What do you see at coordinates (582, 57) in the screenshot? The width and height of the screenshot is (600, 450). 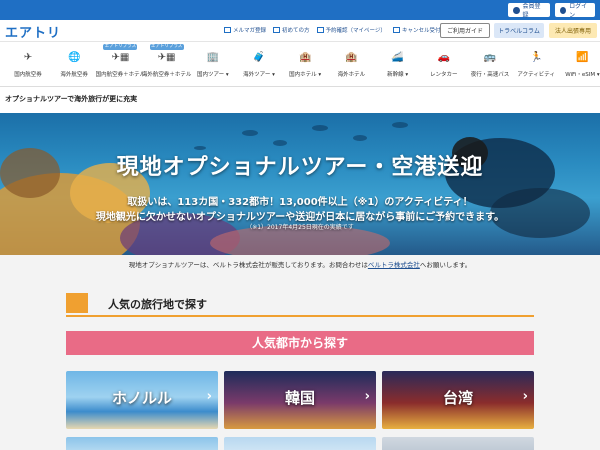 I see `wifi-icon: 📶` at bounding box center [582, 57].